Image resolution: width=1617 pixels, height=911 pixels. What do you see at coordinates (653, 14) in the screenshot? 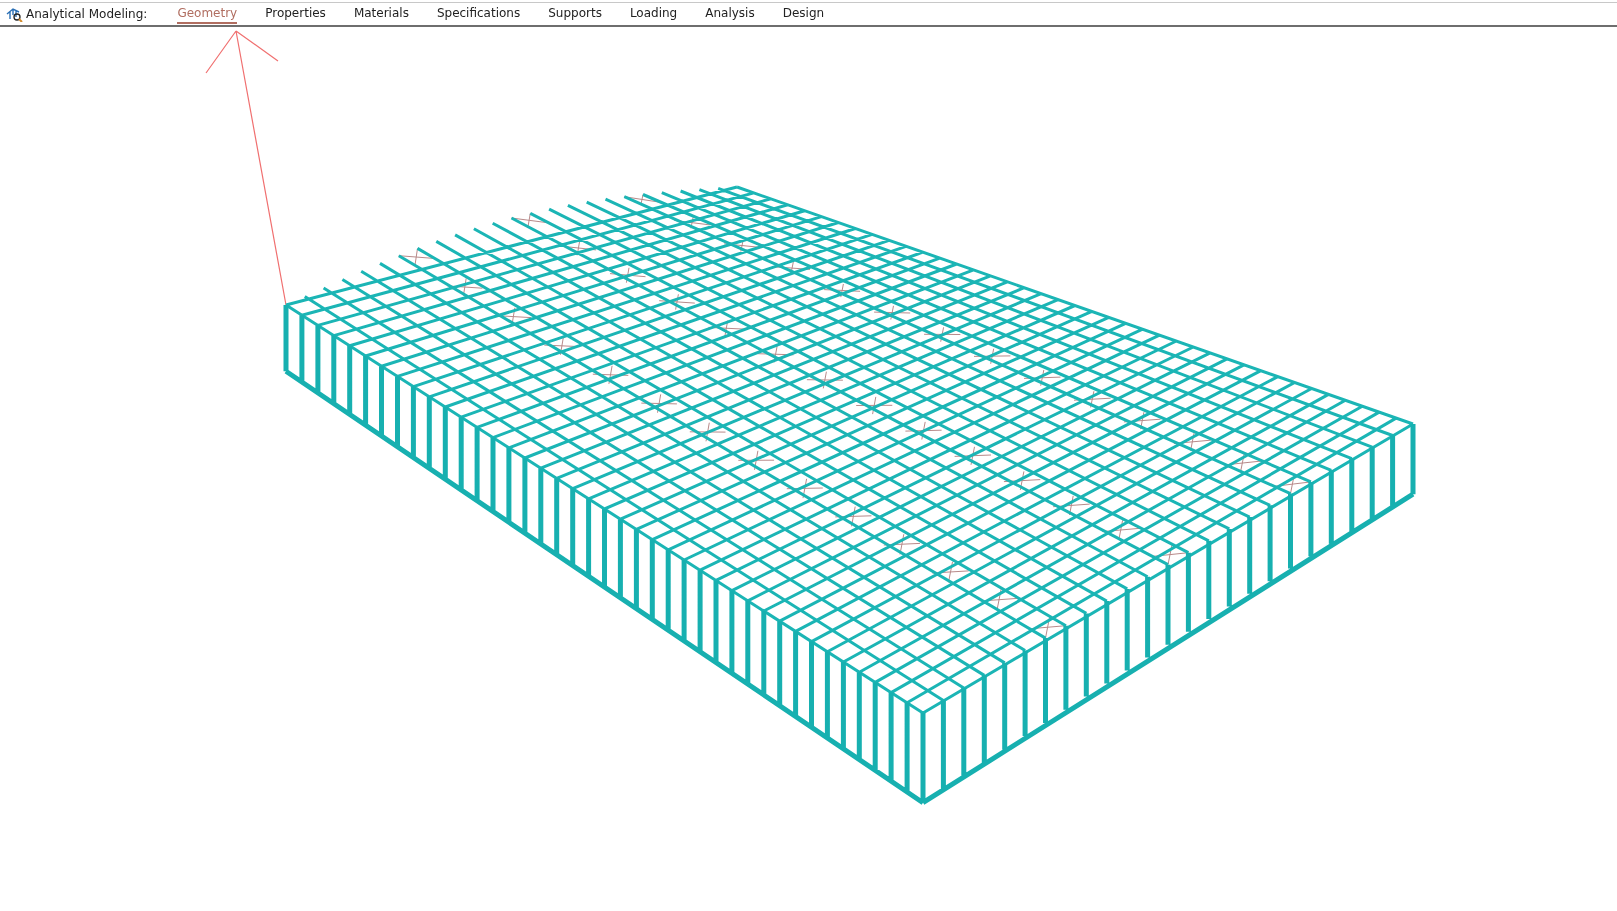
I see `ribbon-tab: Loading` at bounding box center [653, 14].